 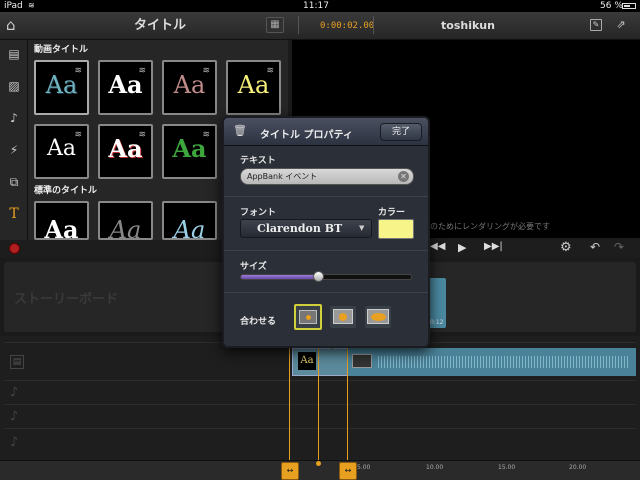 What do you see at coordinates (347, 26) in the screenshot?
I see `timecode: 0:00:02.00` at bounding box center [347, 26].